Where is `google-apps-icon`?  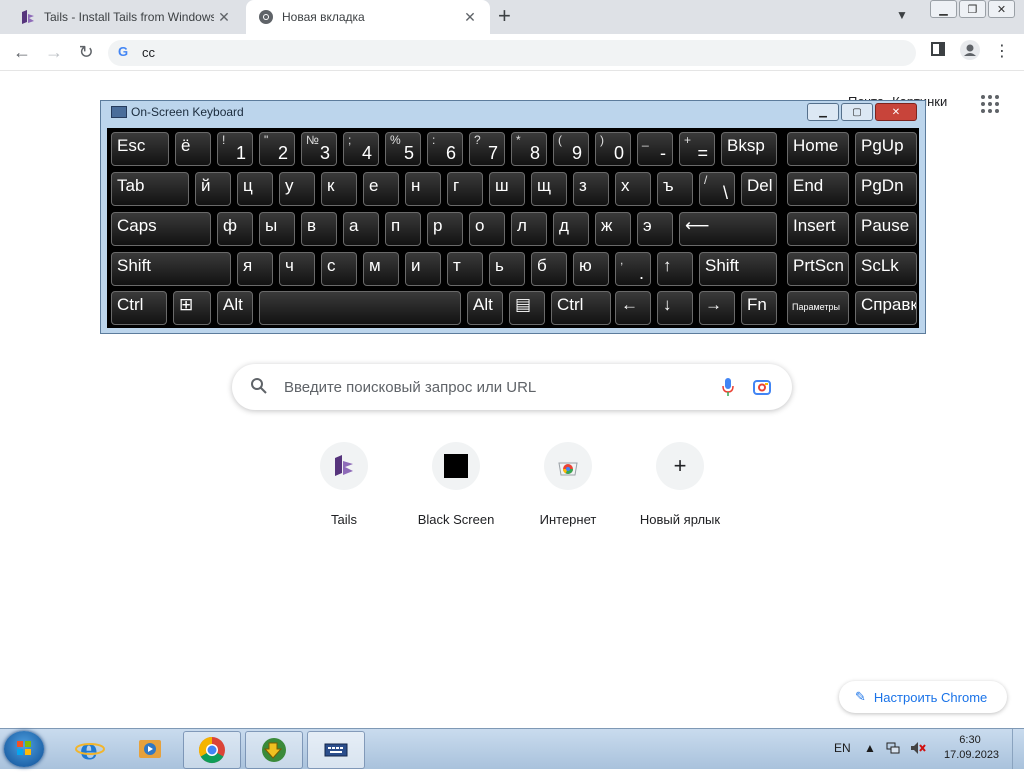 google-apps-icon is located at coordinates (990, 104).